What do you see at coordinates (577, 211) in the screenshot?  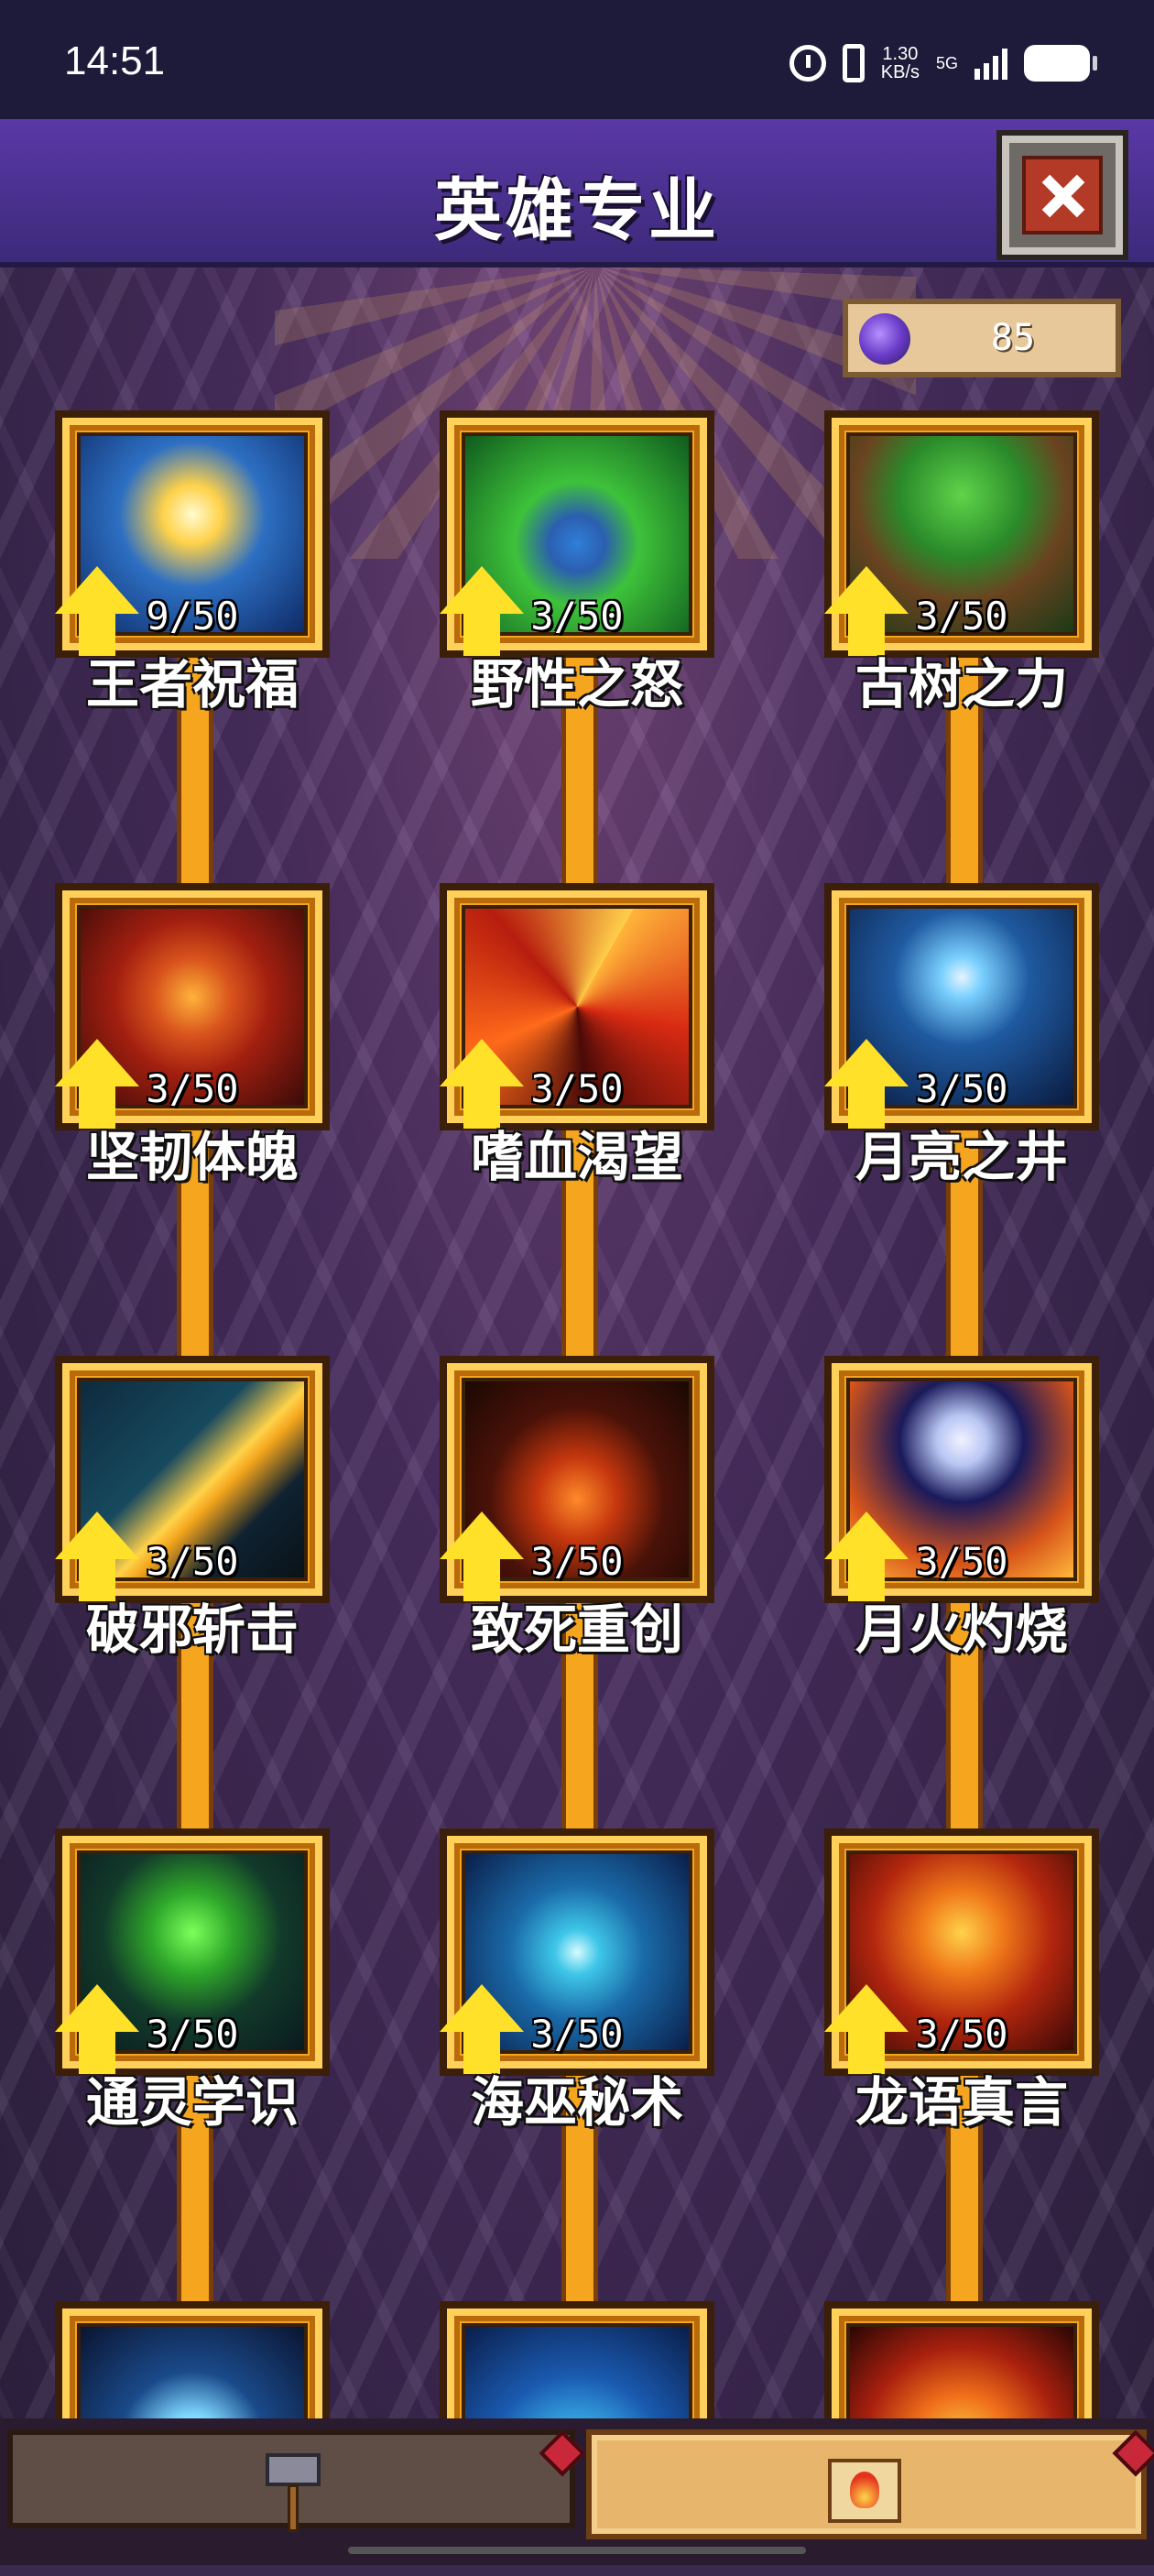 I see `page-title: 英雄专业` at bounding box center [577, 211].